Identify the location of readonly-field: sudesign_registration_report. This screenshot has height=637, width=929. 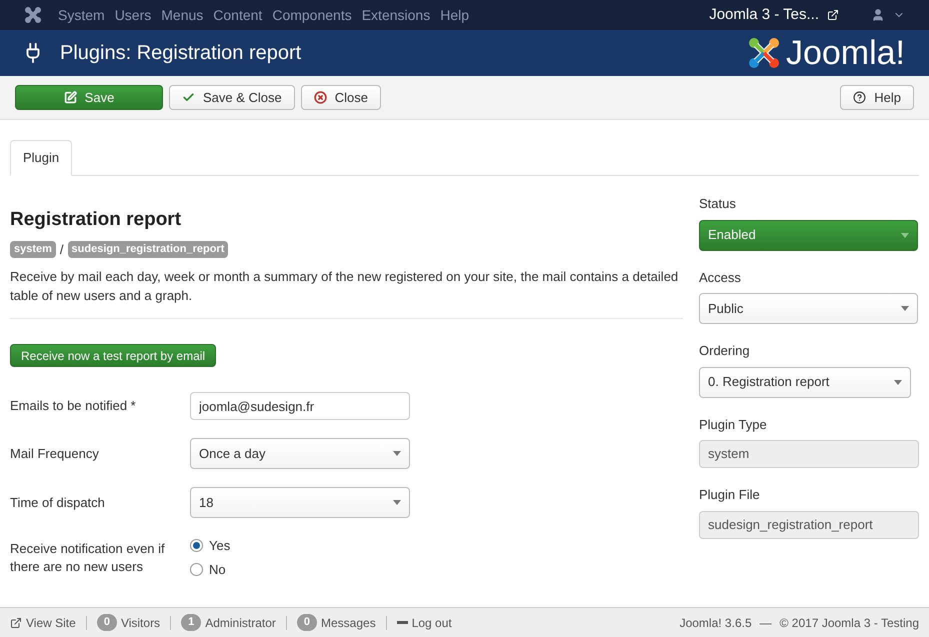
(809, 524).